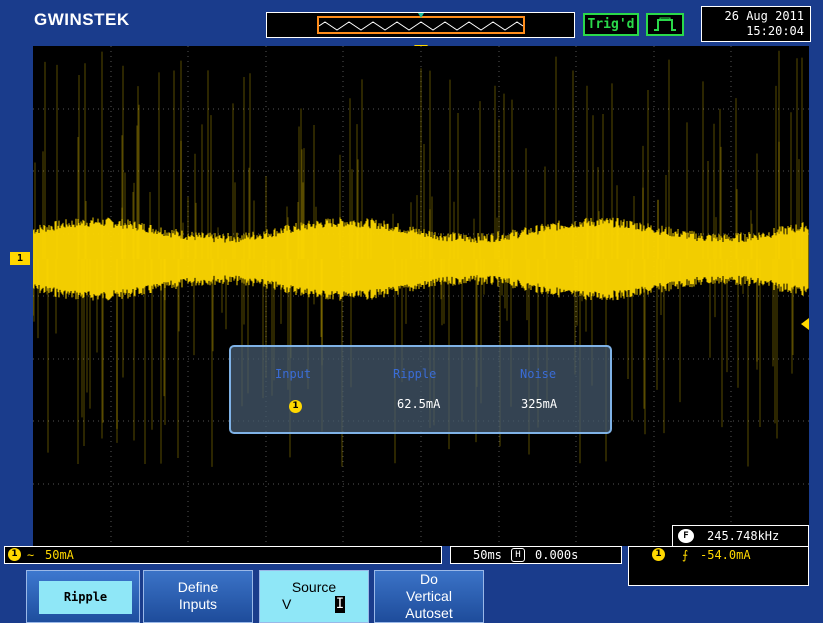 The image size is (823, 623). I want to click on trigger-status: 1 ⨍ -54.0mA, so click(718, 566).